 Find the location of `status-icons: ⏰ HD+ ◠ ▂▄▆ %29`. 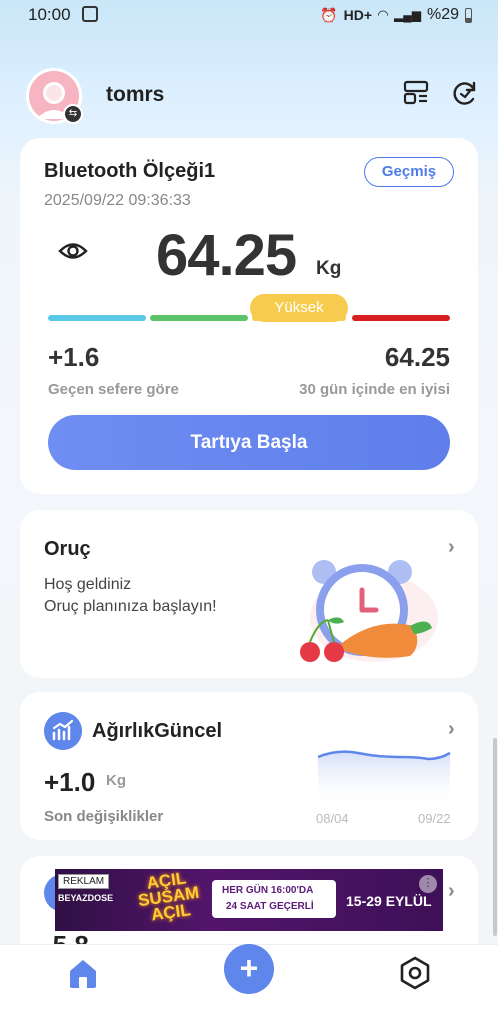

status-icons: ⏰ HD+ ◠ ▂▄▆ %29 is located at coordinates (396, 15).